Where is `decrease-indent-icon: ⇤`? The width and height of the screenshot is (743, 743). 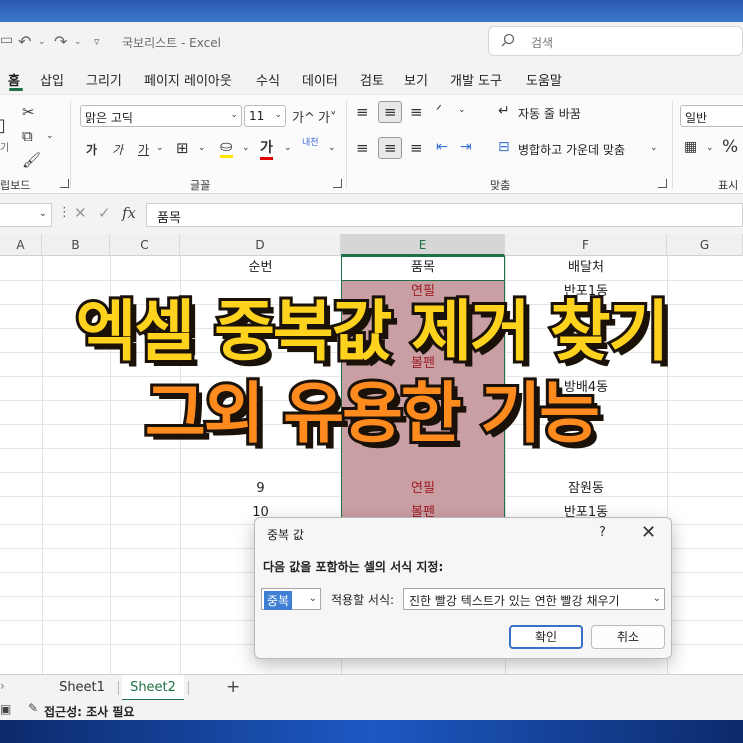
decrease-indent-icon: ⇤ is located at coordinates (442, 147).